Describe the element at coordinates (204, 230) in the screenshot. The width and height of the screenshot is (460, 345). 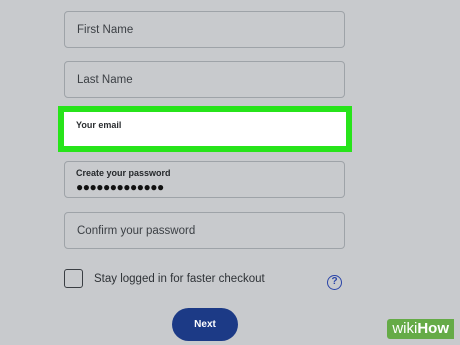
I see `confirm-password-field: Confirm your password` at that location.